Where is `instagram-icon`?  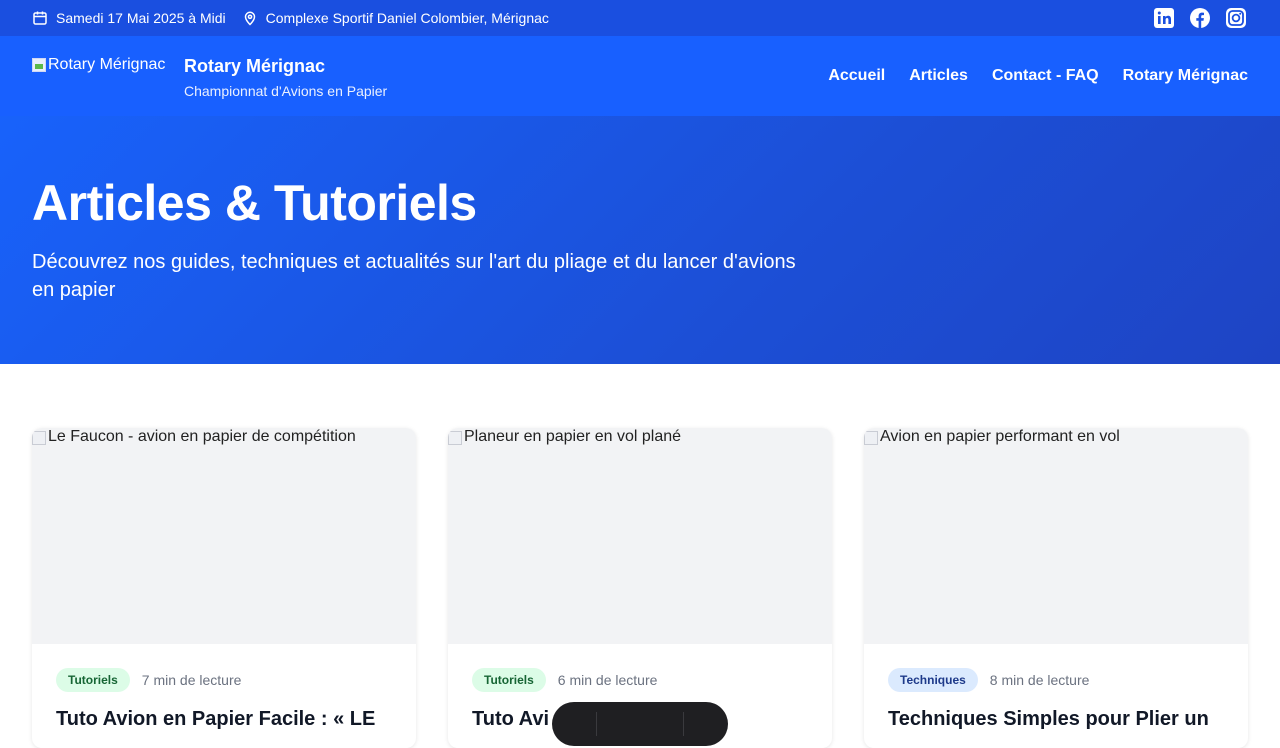 instagram-icon is located at coordinates (1236, 18).